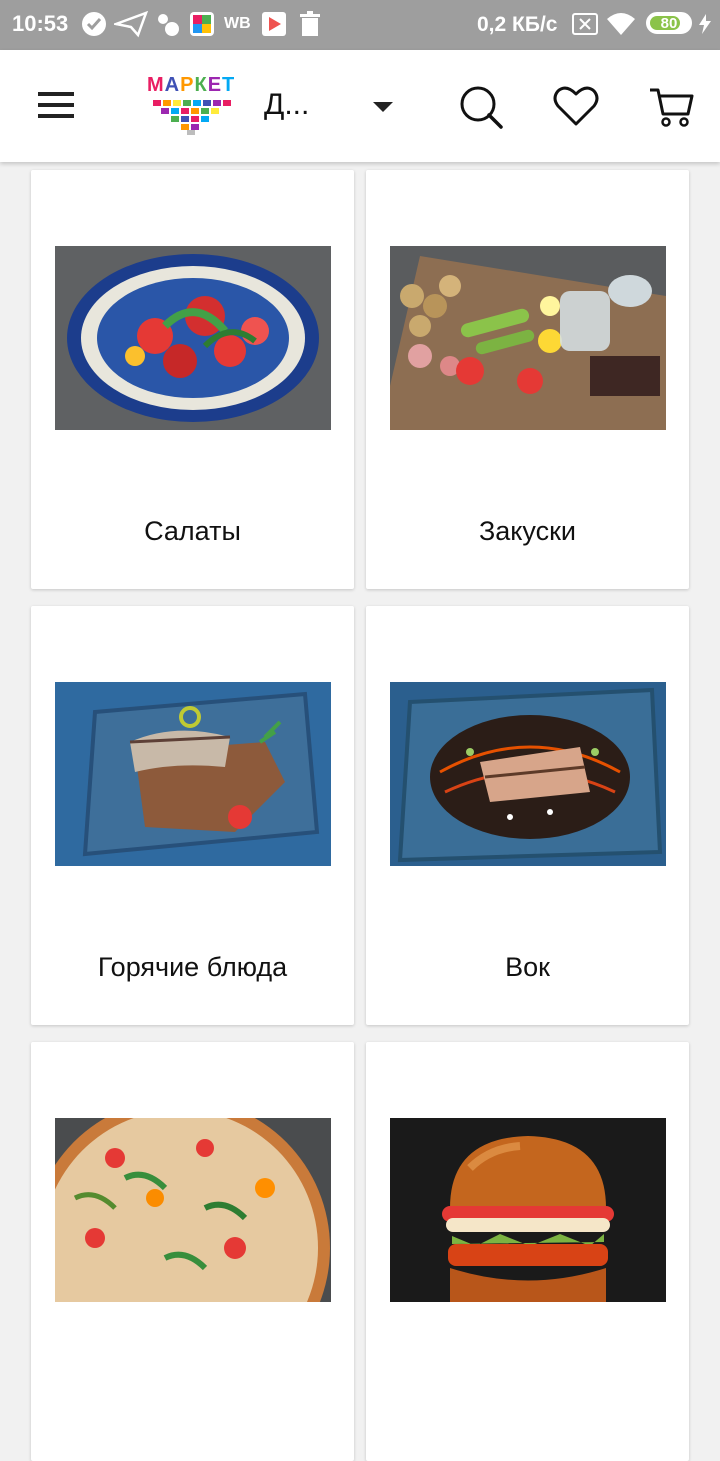  I want to click on logo-text: МАРКЕТ, so click(191, 85).